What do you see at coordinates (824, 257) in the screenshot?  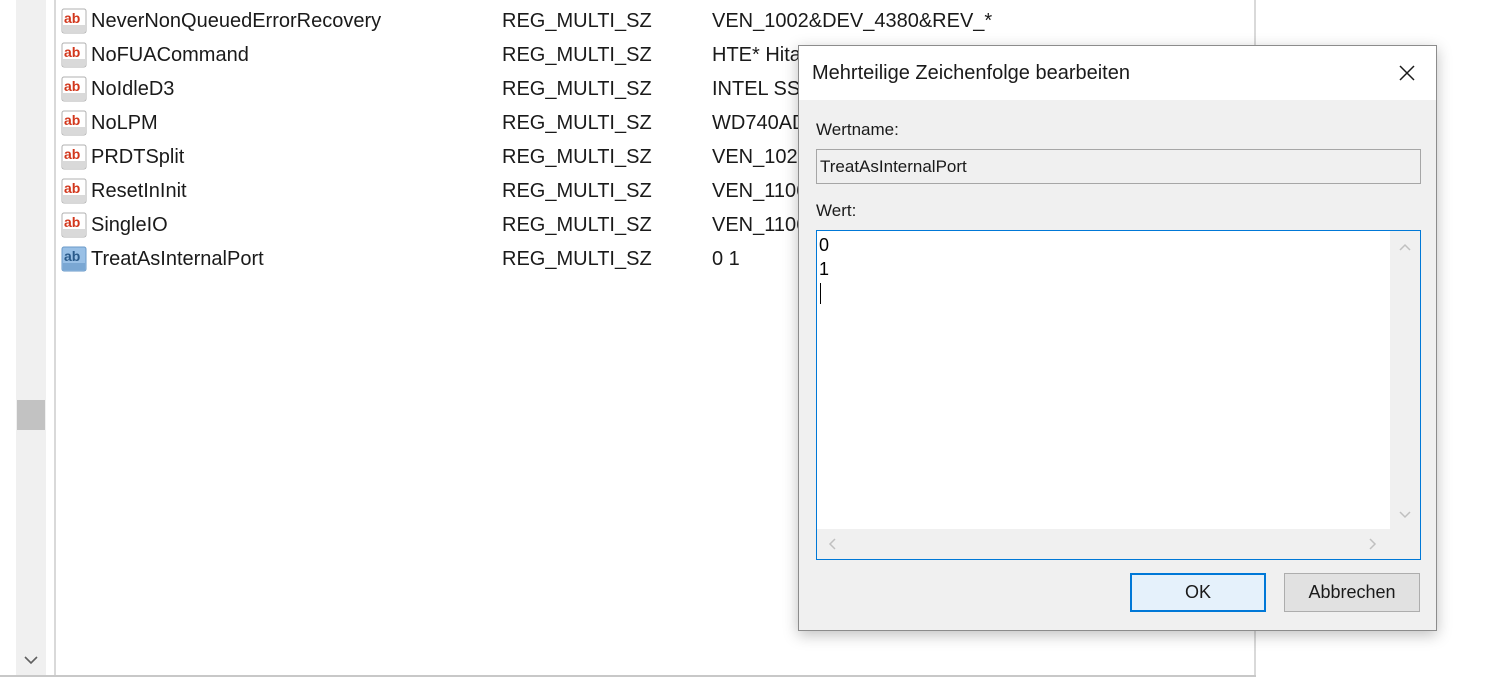 I see `value-data-text: 0 1` at bounding box center [824, 257].